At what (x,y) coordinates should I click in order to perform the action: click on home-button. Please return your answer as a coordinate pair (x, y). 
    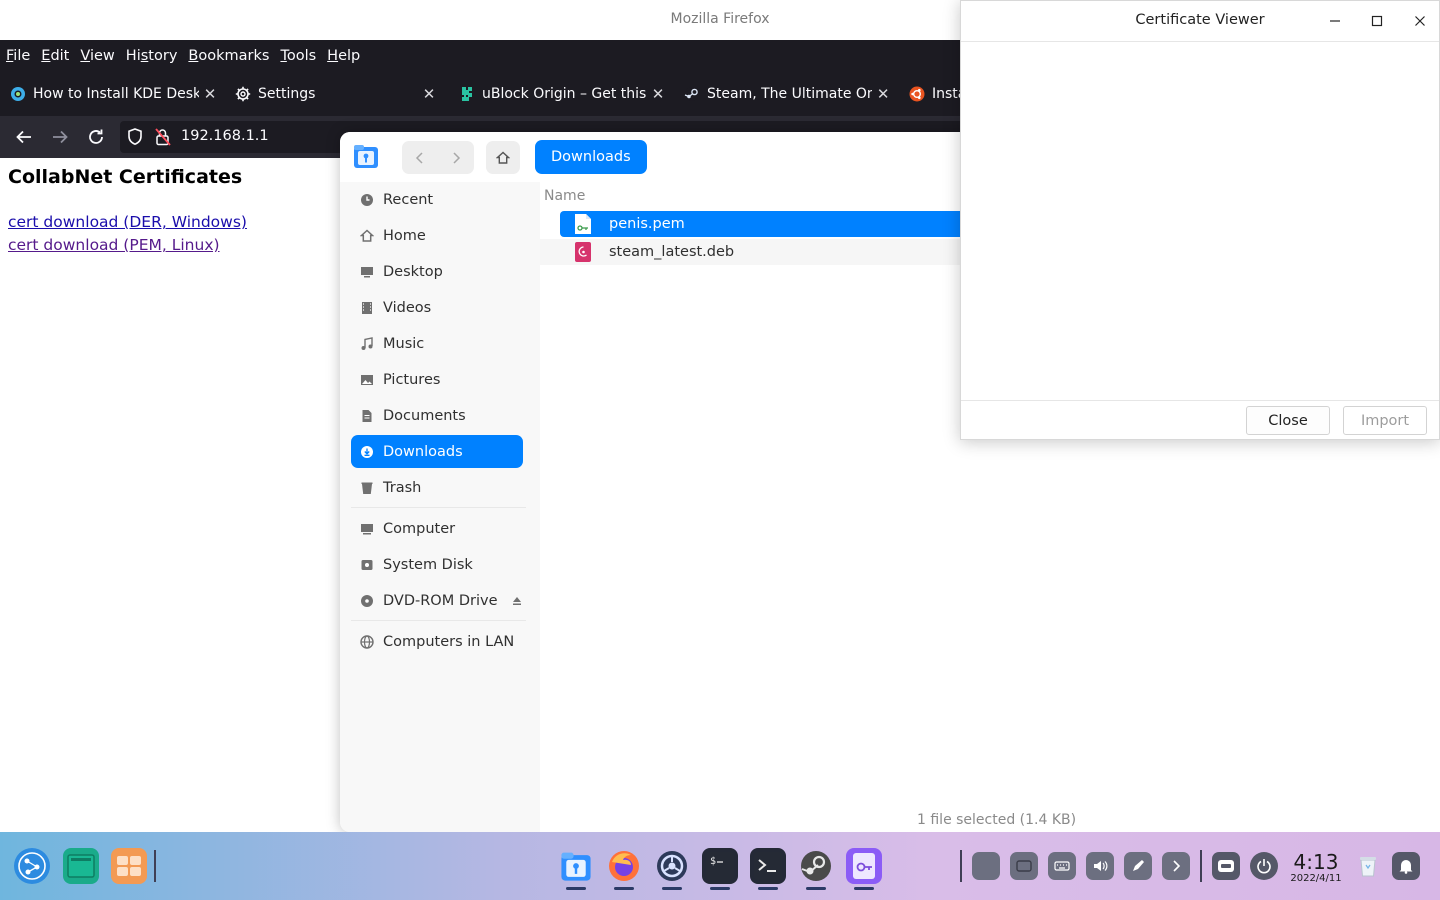
    Looking at the image, I should click on (503, 157).